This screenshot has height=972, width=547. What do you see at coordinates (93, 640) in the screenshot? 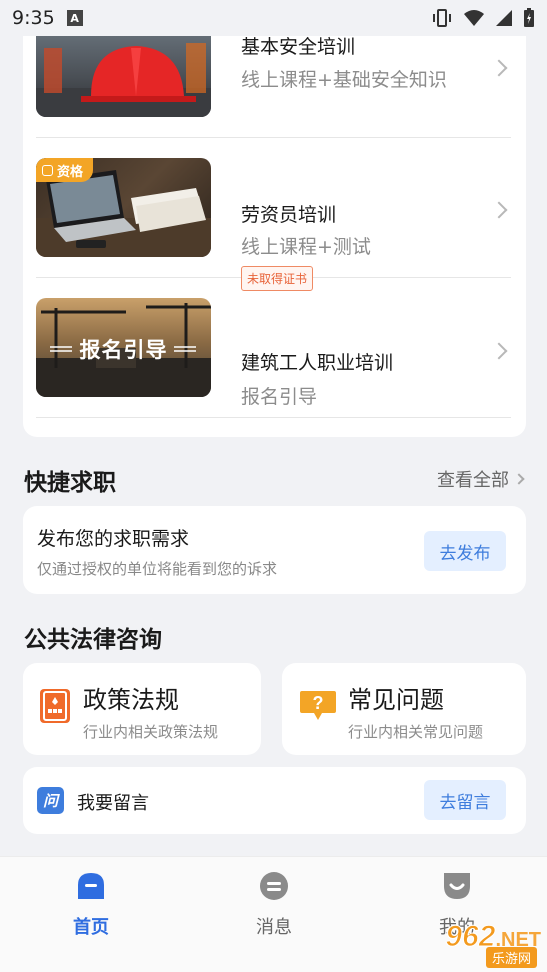
I see `section-title-legal: 公共法律咨询` at bounding box center [93, 640].